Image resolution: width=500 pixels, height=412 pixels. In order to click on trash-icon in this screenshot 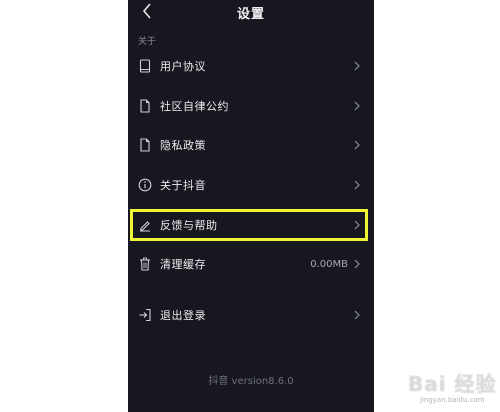, I will do `click(145, 264)`.